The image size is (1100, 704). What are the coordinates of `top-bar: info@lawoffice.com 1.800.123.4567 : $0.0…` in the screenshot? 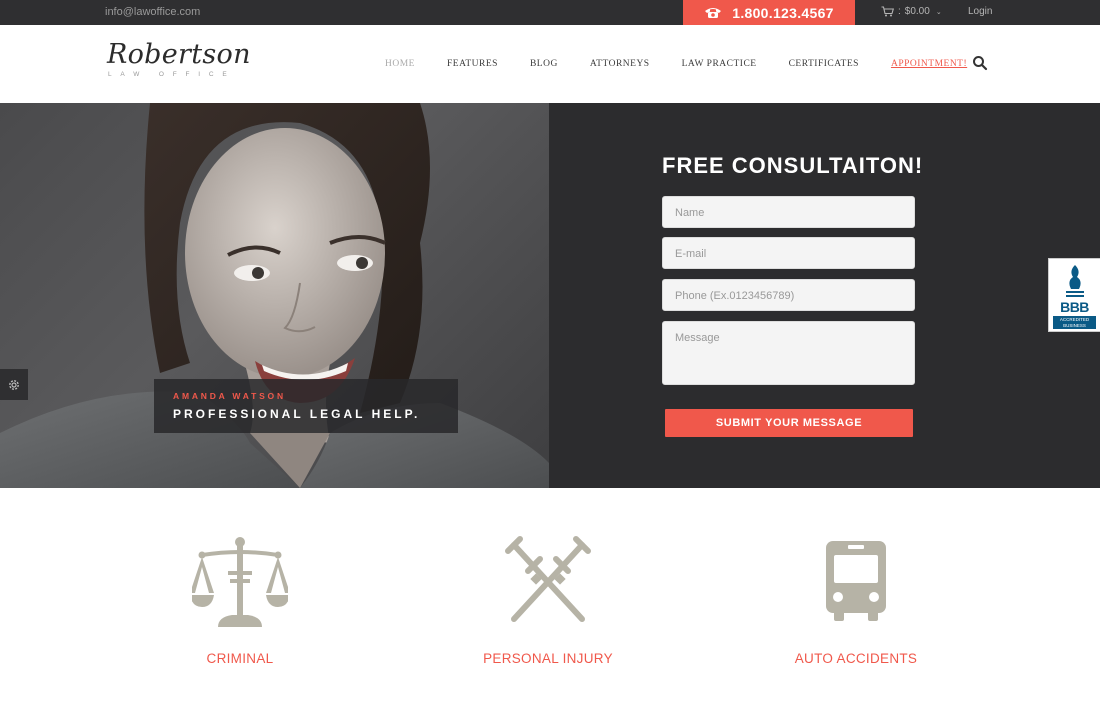 It's located at (550, 12).